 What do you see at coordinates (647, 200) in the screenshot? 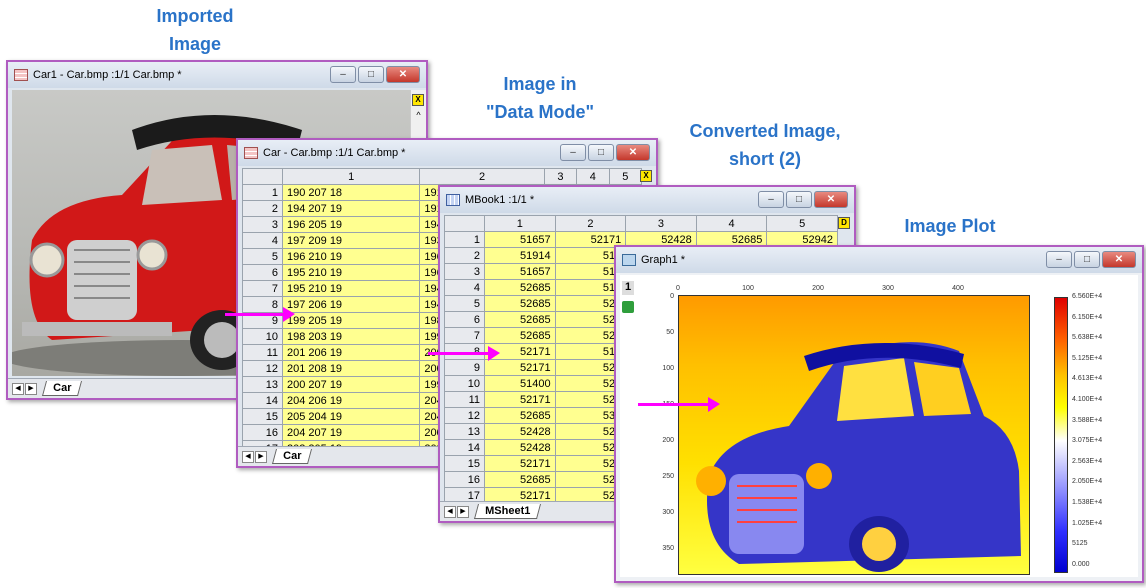
I see `mbook-titlebar: MBook1 :1/1 * – □ ✕` at bounding box center [647, 200].